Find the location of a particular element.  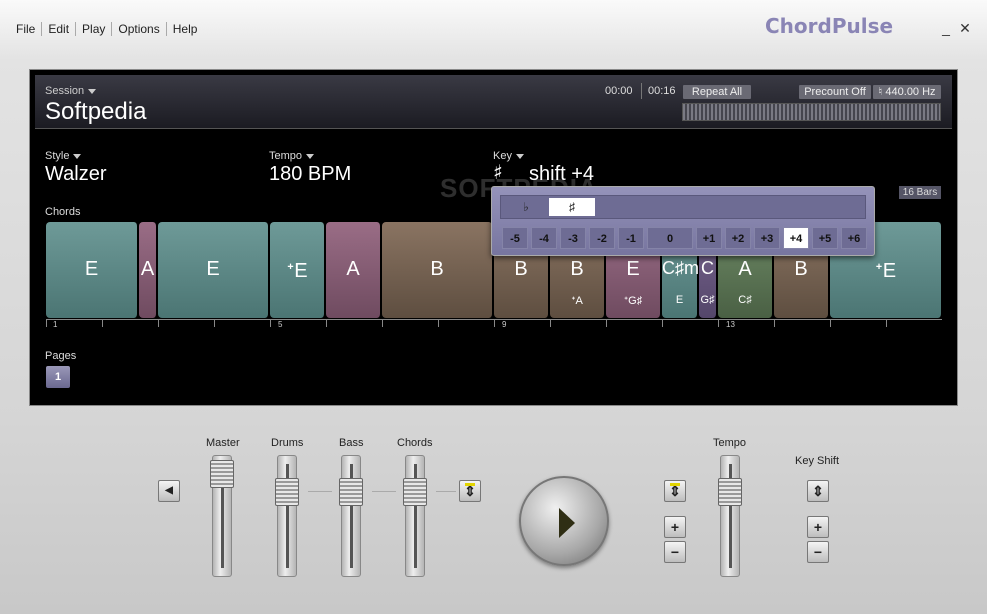

led-indicator is located at coordinates (675, 484).